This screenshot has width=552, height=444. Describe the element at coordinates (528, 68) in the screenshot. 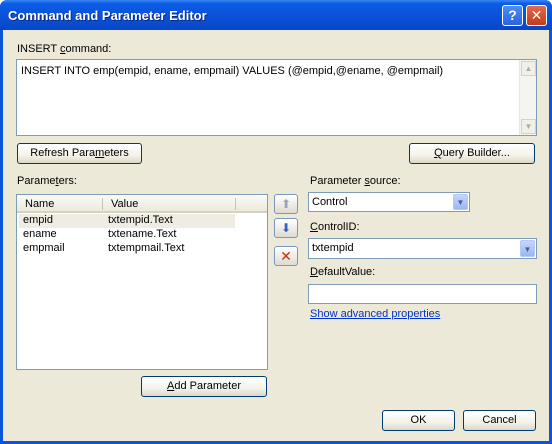

I see `scroll-up-icon: ▲` at that location.